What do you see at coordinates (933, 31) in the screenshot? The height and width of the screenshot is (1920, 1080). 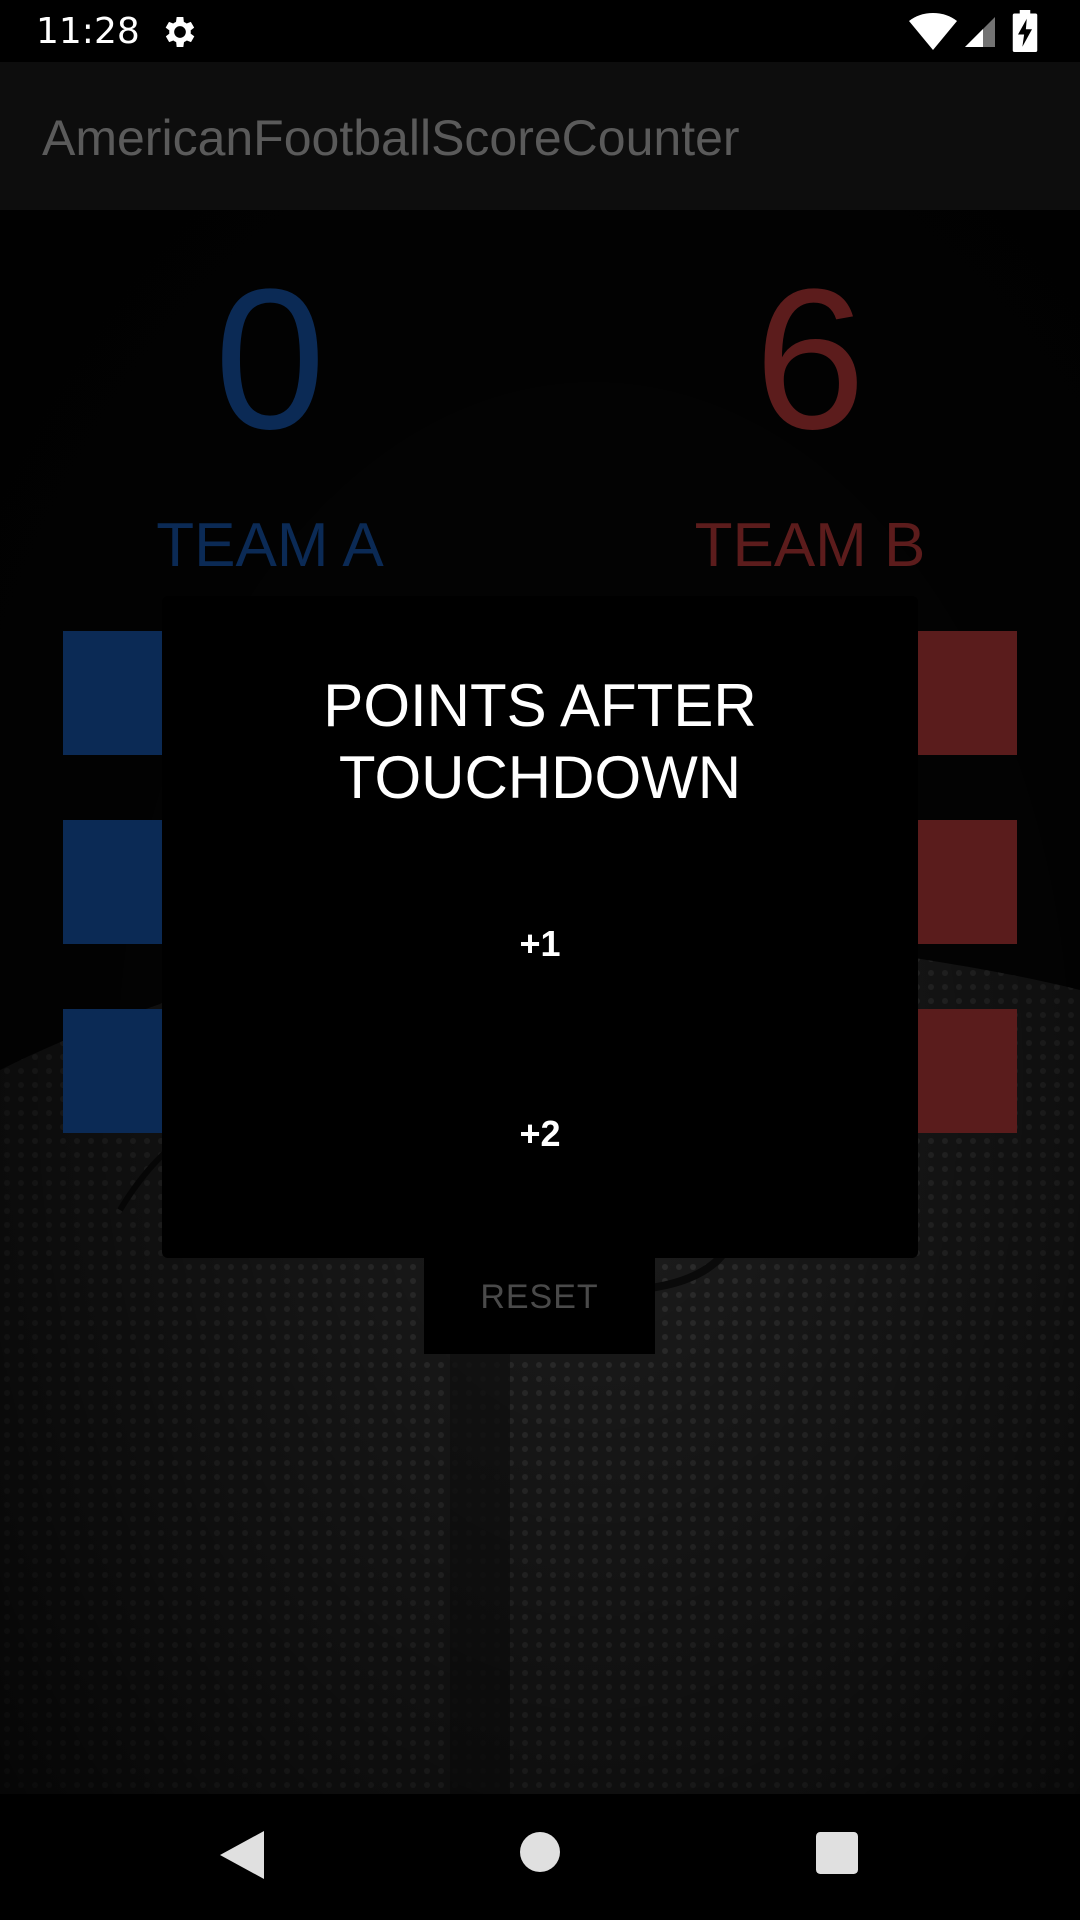 I see `wifi-icon` at bounding box center [933, 31].